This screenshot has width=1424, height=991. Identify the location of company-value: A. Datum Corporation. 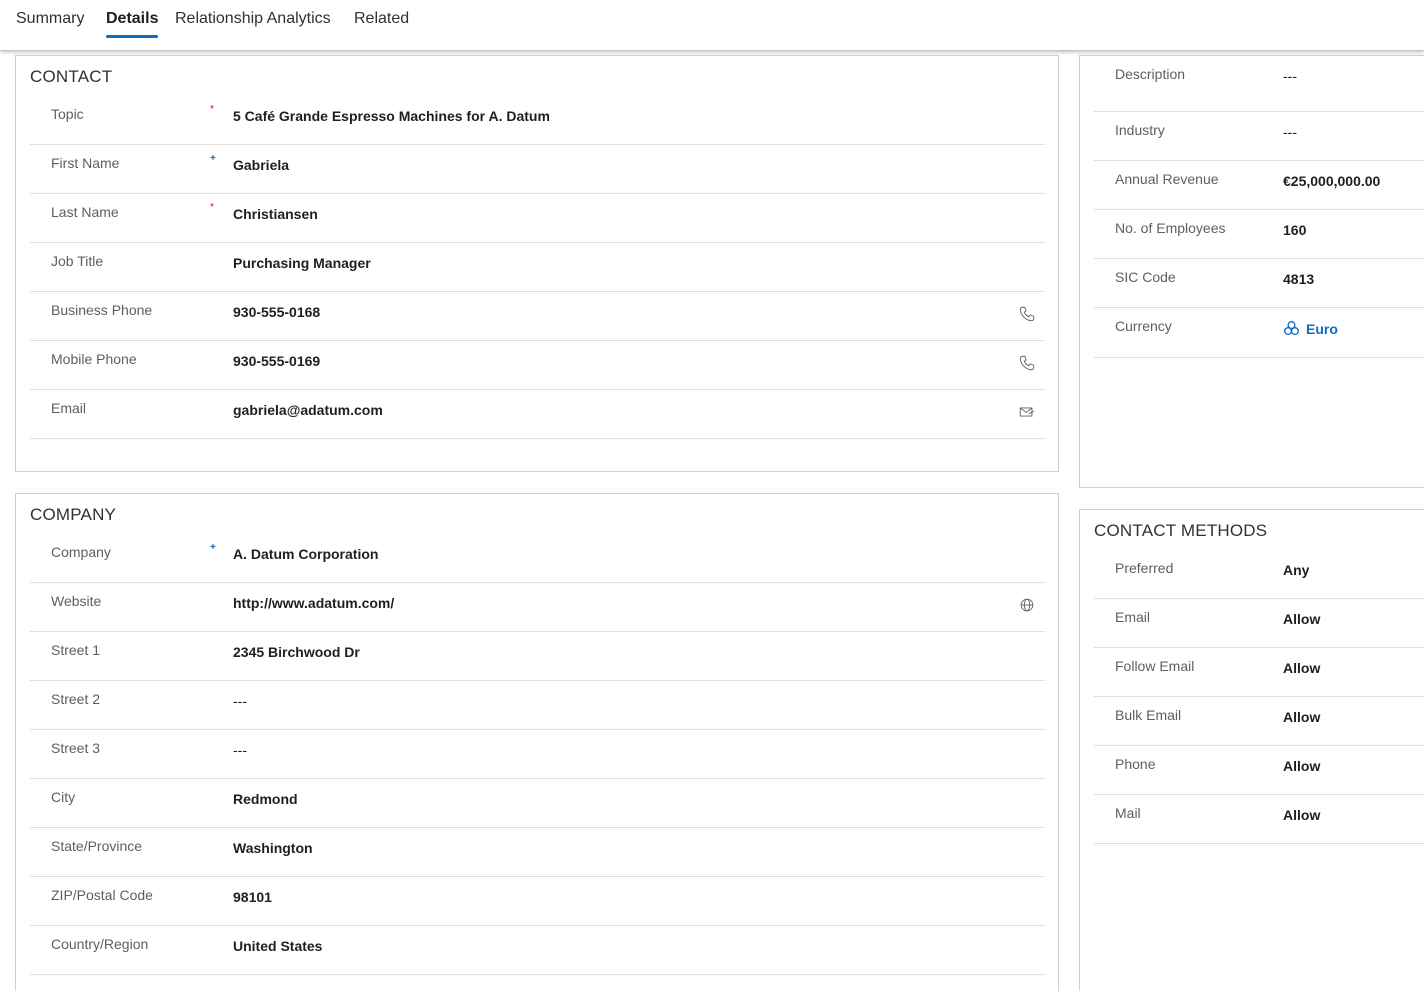
(305, 554).